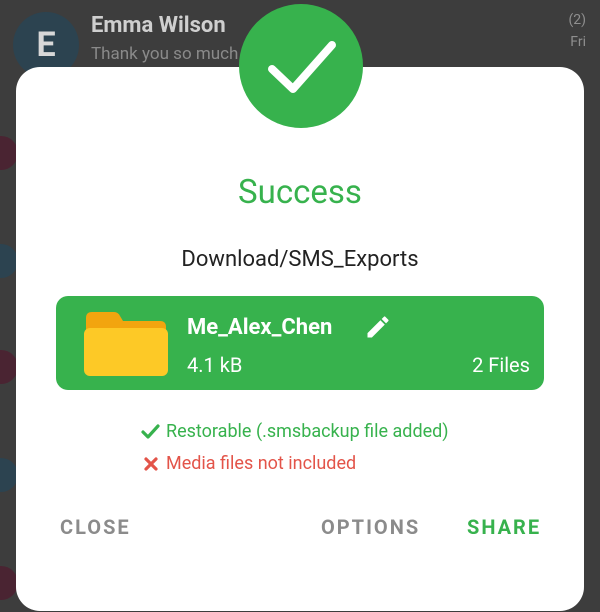  I want to click on file-name: Me_Alex_Chen, so click(260, 327).